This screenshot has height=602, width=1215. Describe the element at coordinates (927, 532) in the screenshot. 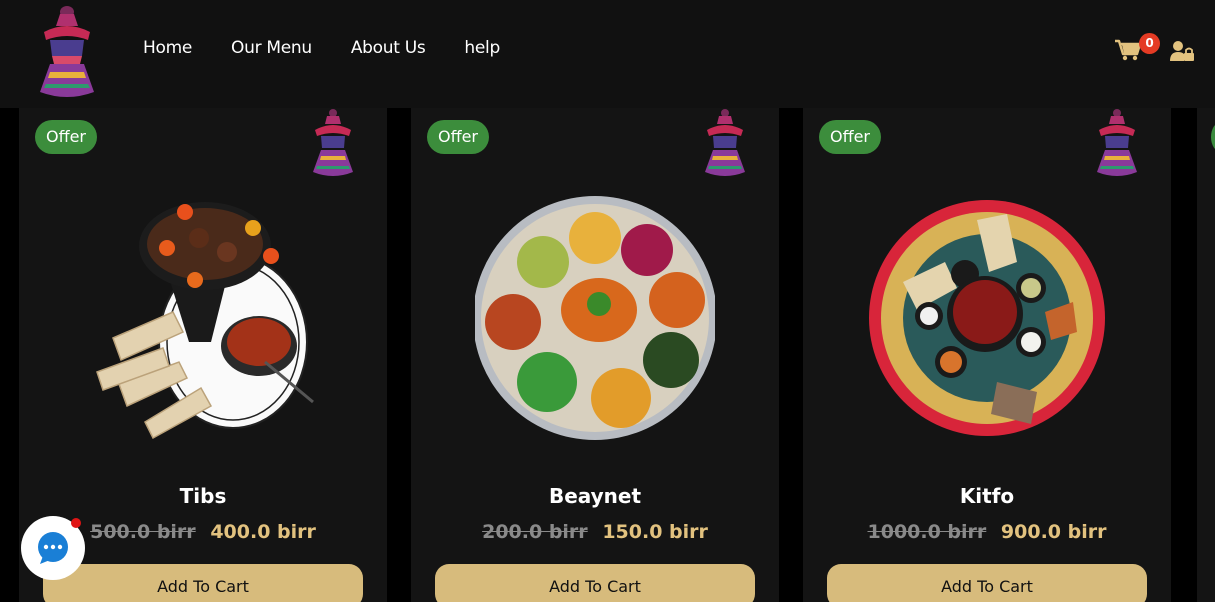

I see `old-price: 1000.0 birr` at that location.